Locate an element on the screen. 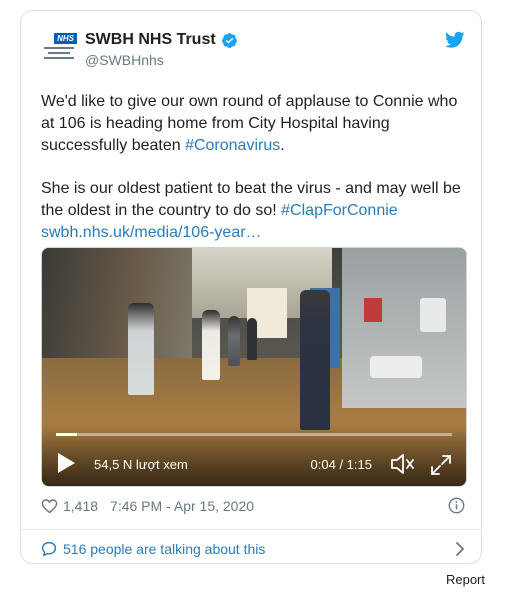 The image size is (509, 602). author-handle: @SWBHnhs is located at coordinates (161, 60).